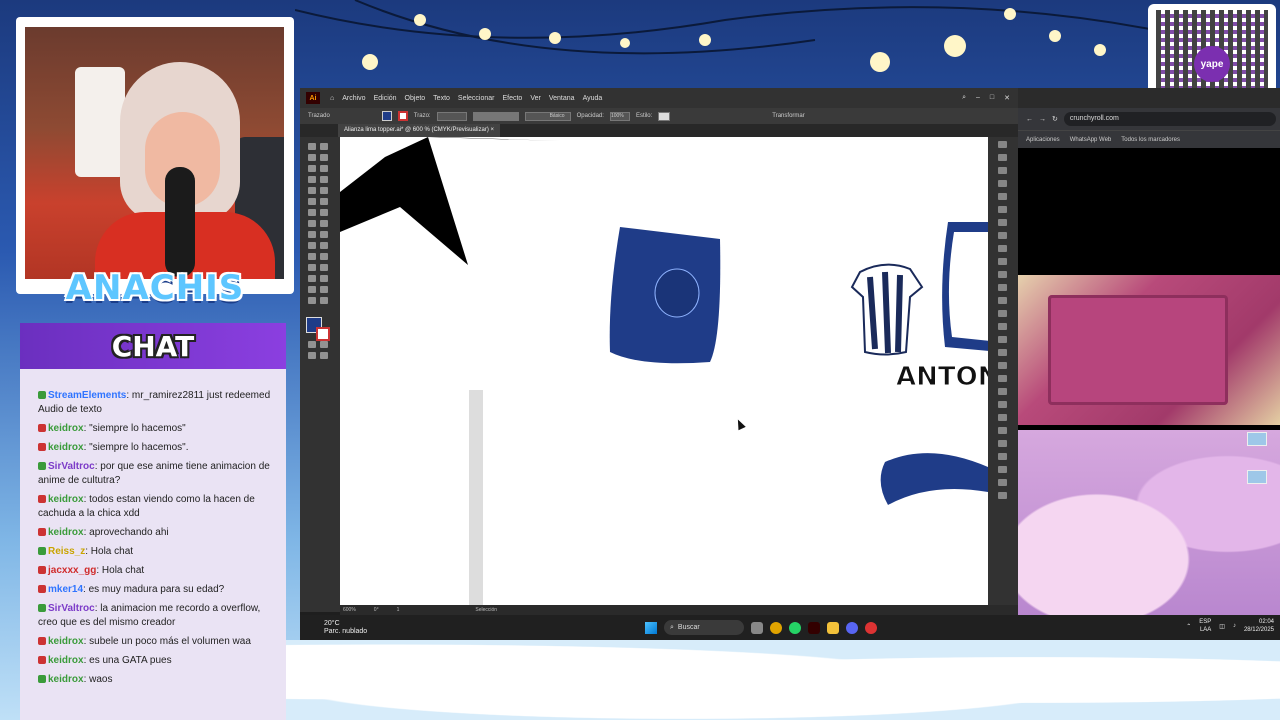 The height and width of the screenshot is (720, 1280). I want to click on menu-item: Edición, so click(385, 98).